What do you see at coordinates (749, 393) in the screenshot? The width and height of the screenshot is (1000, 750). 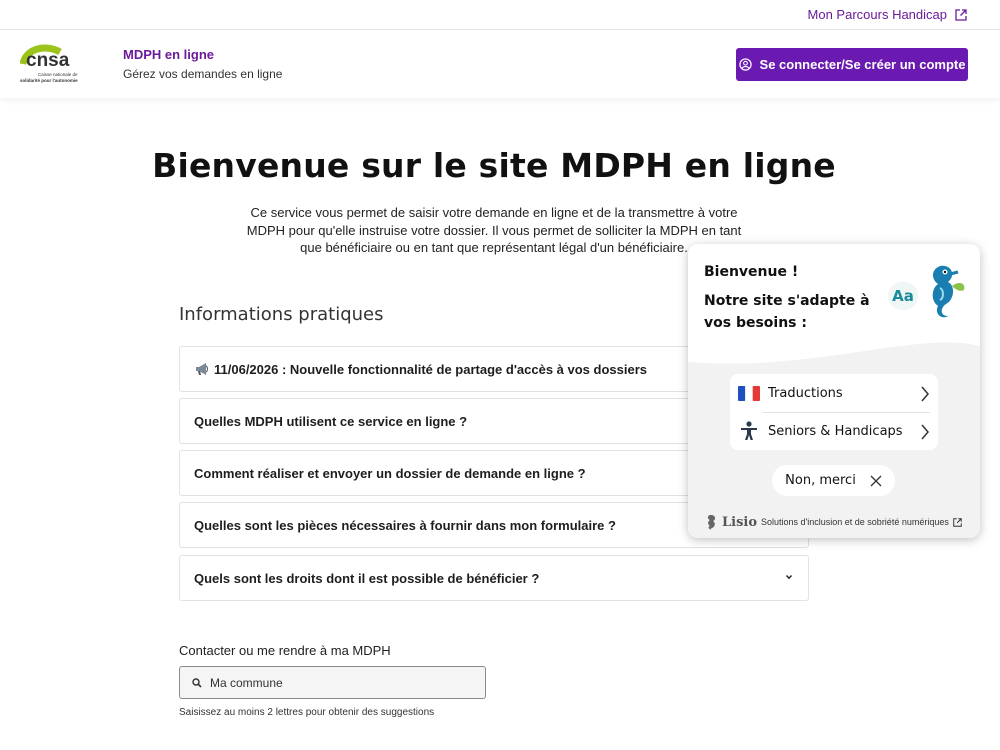 I see `french-flag-icon` at bounding box center [749, 393].